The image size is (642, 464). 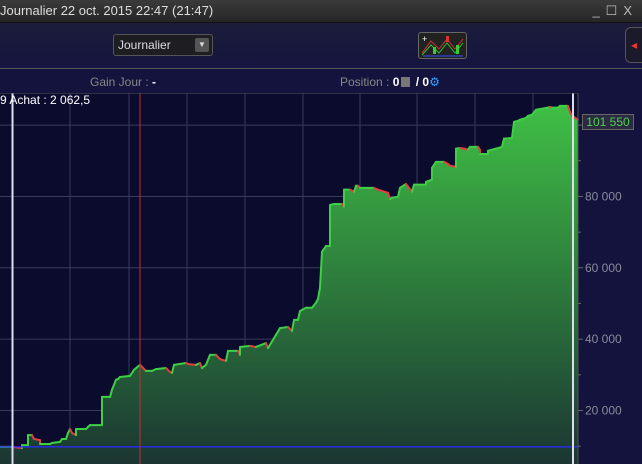 I want to click on minimize-icon: _, so click(x=598, y=10).